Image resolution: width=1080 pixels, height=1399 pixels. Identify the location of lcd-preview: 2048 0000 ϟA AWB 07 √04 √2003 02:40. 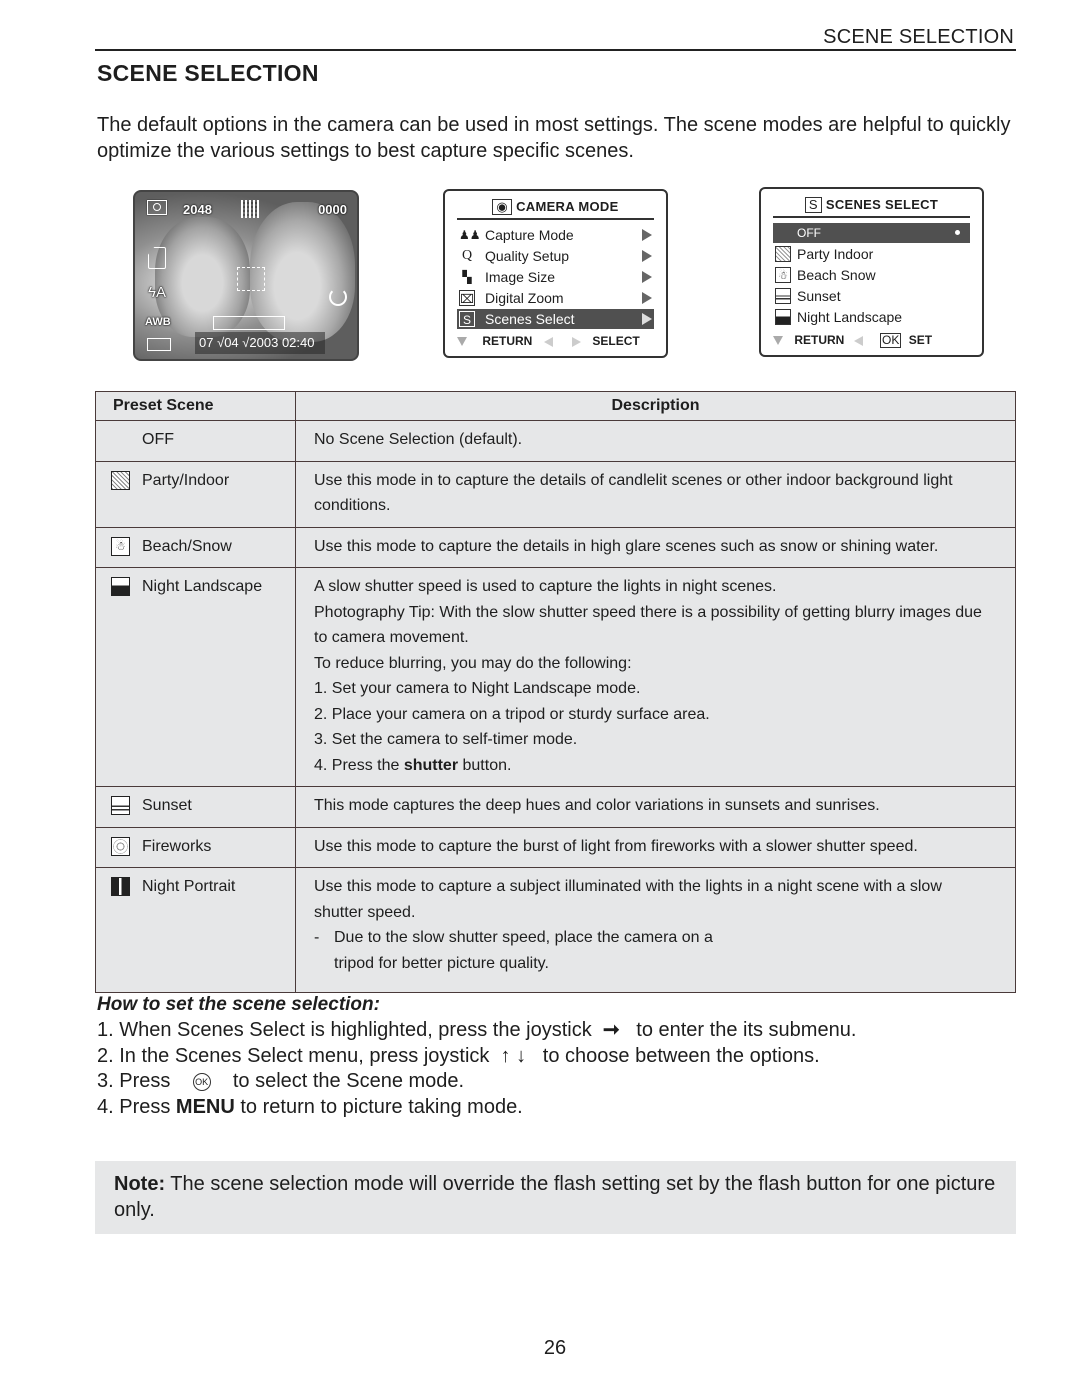
(246, 275).